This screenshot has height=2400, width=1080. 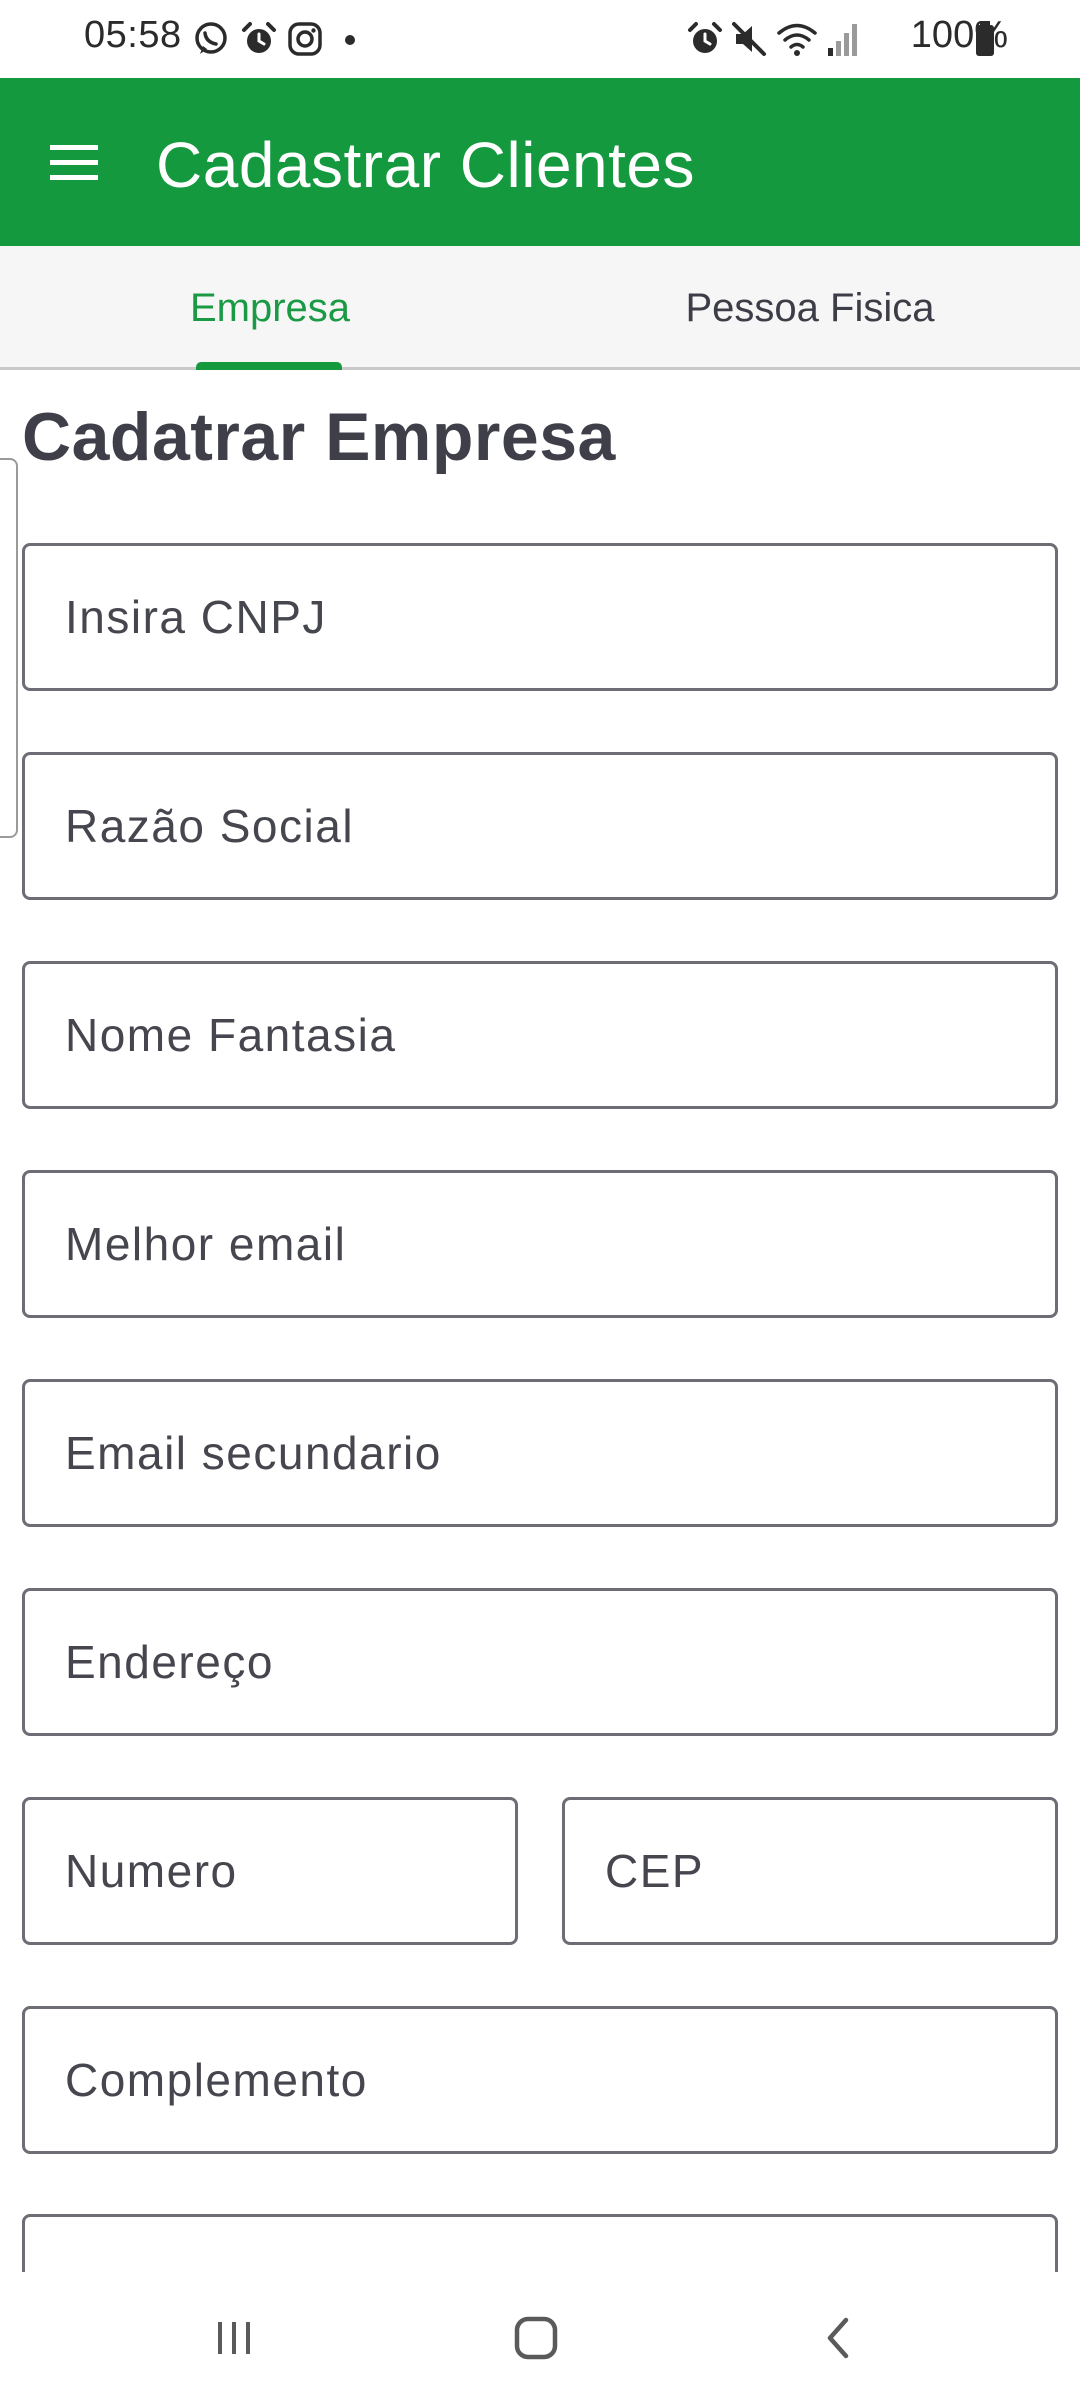 I want to click on numero-field, so click(x=270, y=1871).